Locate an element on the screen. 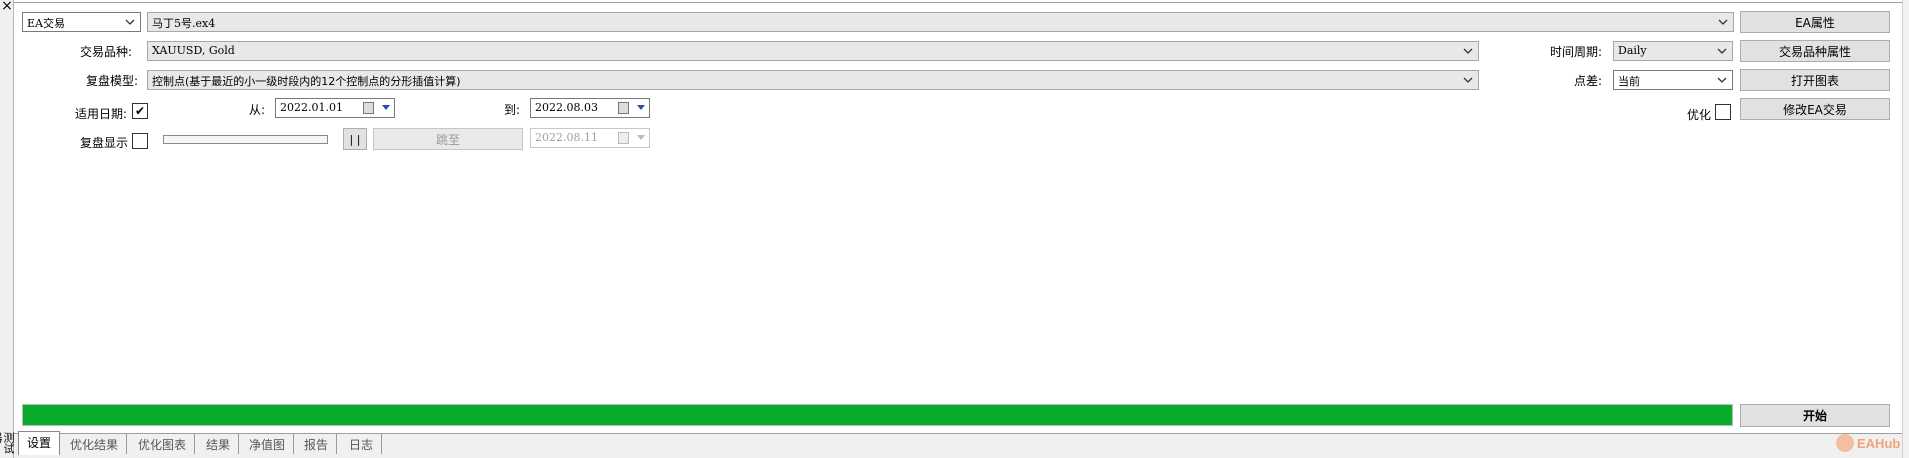 This screenshot has height=458, width=1909. visual-mode-label: 复盘显示 is located at coordinates (104, 143).